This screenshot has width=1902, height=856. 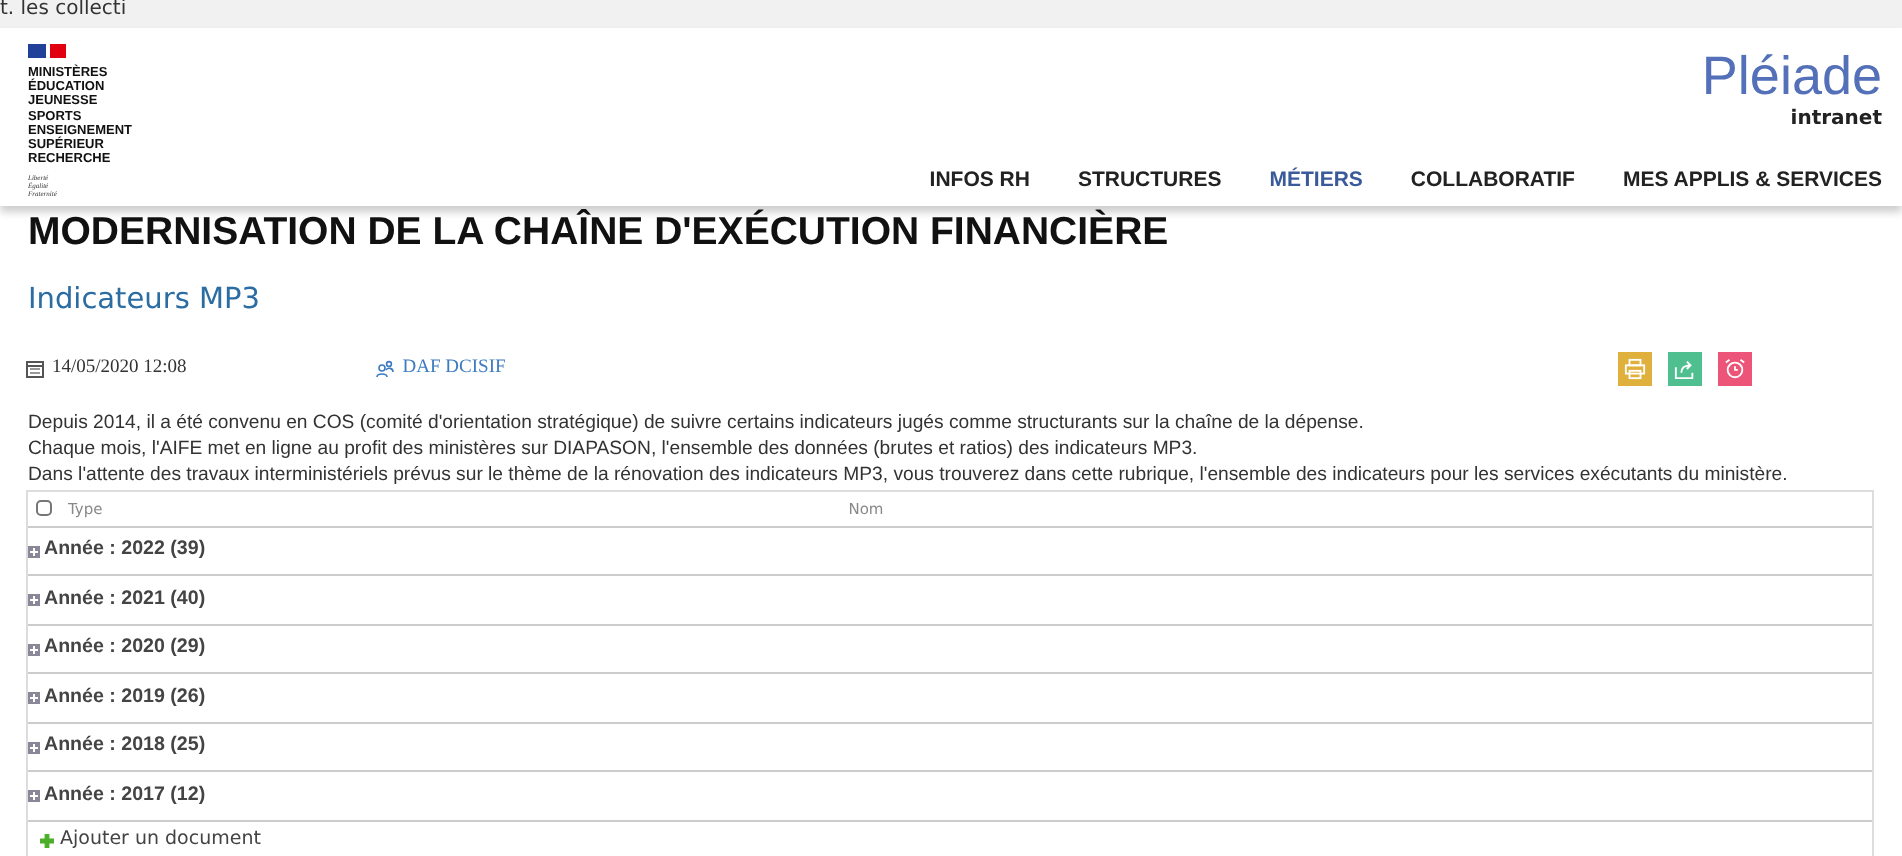 I want to click on page-title: MODERNISATION DE LA CHAÎNE D'EXÉCUTION FINANCIÈRE, so click(x=599, y=232).